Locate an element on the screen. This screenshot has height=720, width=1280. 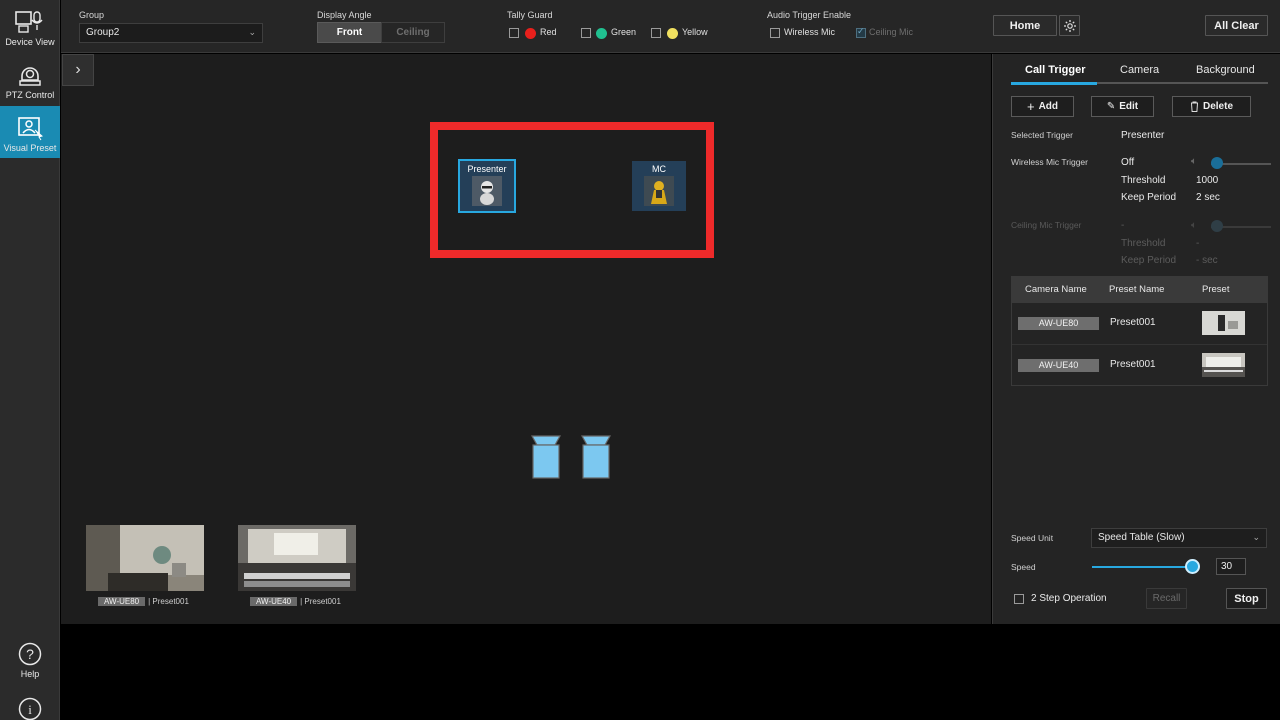
preset-camera-tag: AW-UE80 is located at coordinates (122, 601).